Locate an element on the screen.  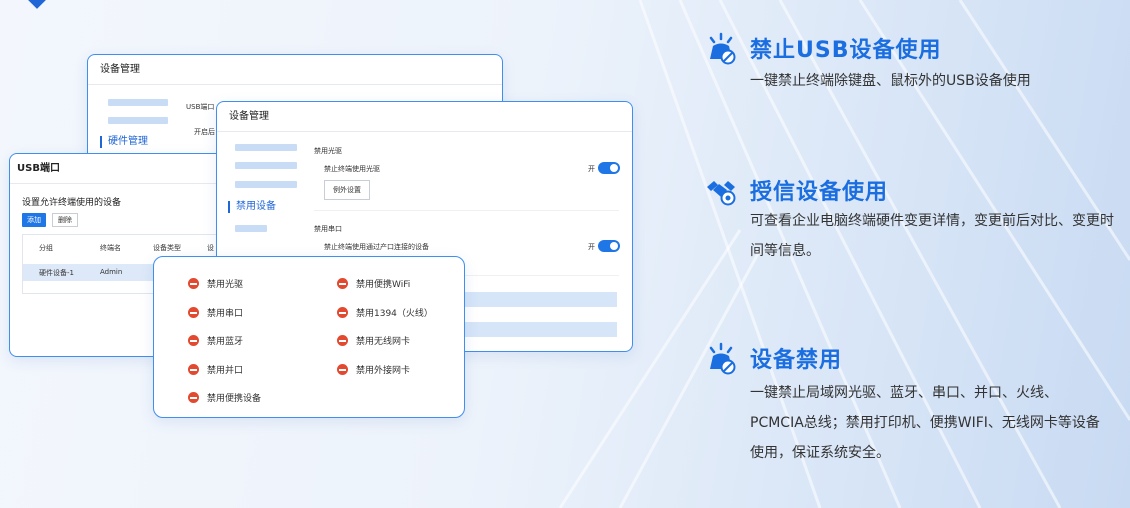
usb-block-icon is located at coordinates (722, 48).